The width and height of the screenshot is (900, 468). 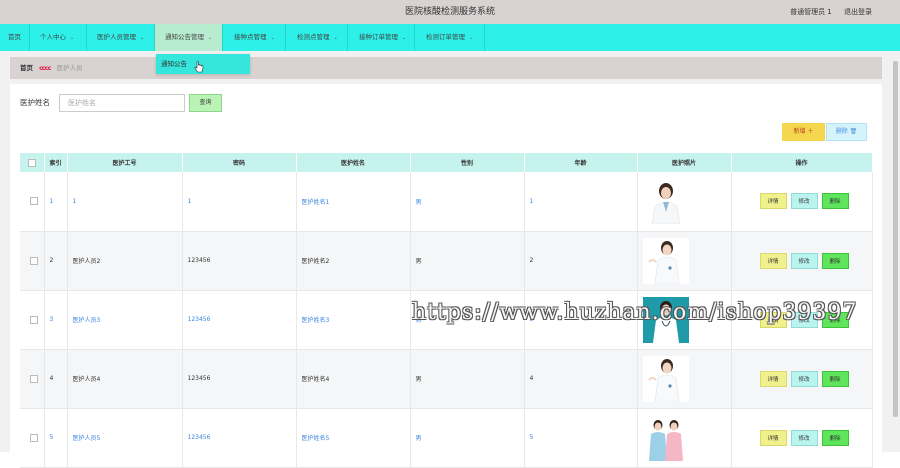 What do you see at coordinates (239, 202) in the screenshot?
I see `password-cell: 1` at bounding box center [239, 202].